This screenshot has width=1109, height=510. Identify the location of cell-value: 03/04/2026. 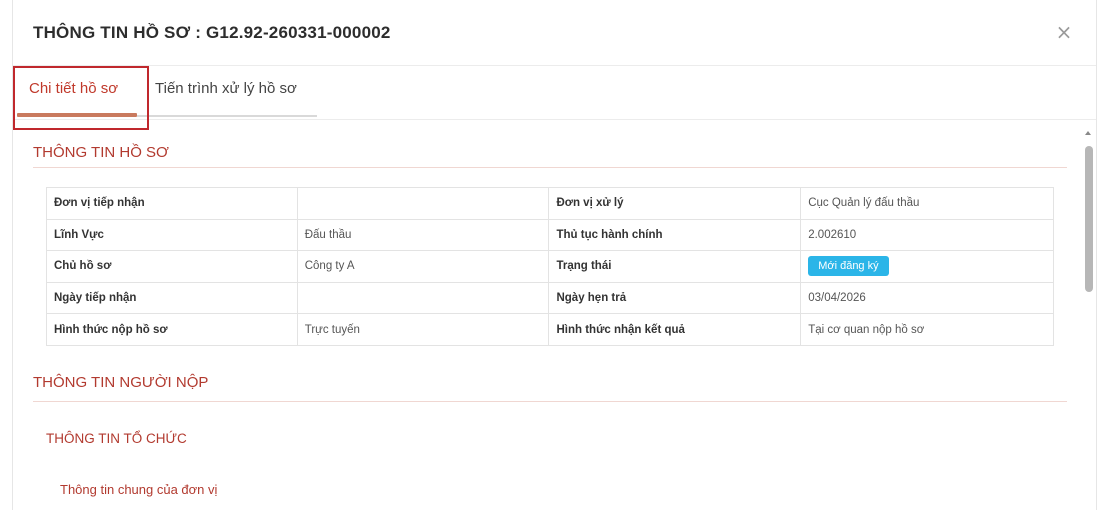
(927, 298).